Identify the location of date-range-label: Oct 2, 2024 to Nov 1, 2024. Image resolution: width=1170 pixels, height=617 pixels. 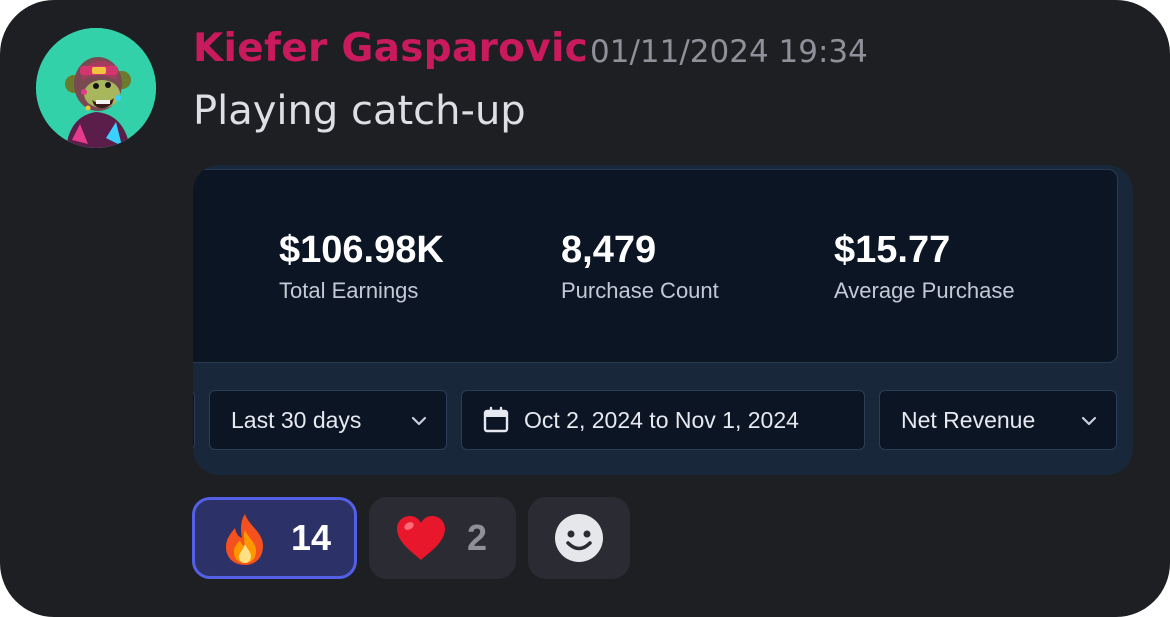
(661, 419).